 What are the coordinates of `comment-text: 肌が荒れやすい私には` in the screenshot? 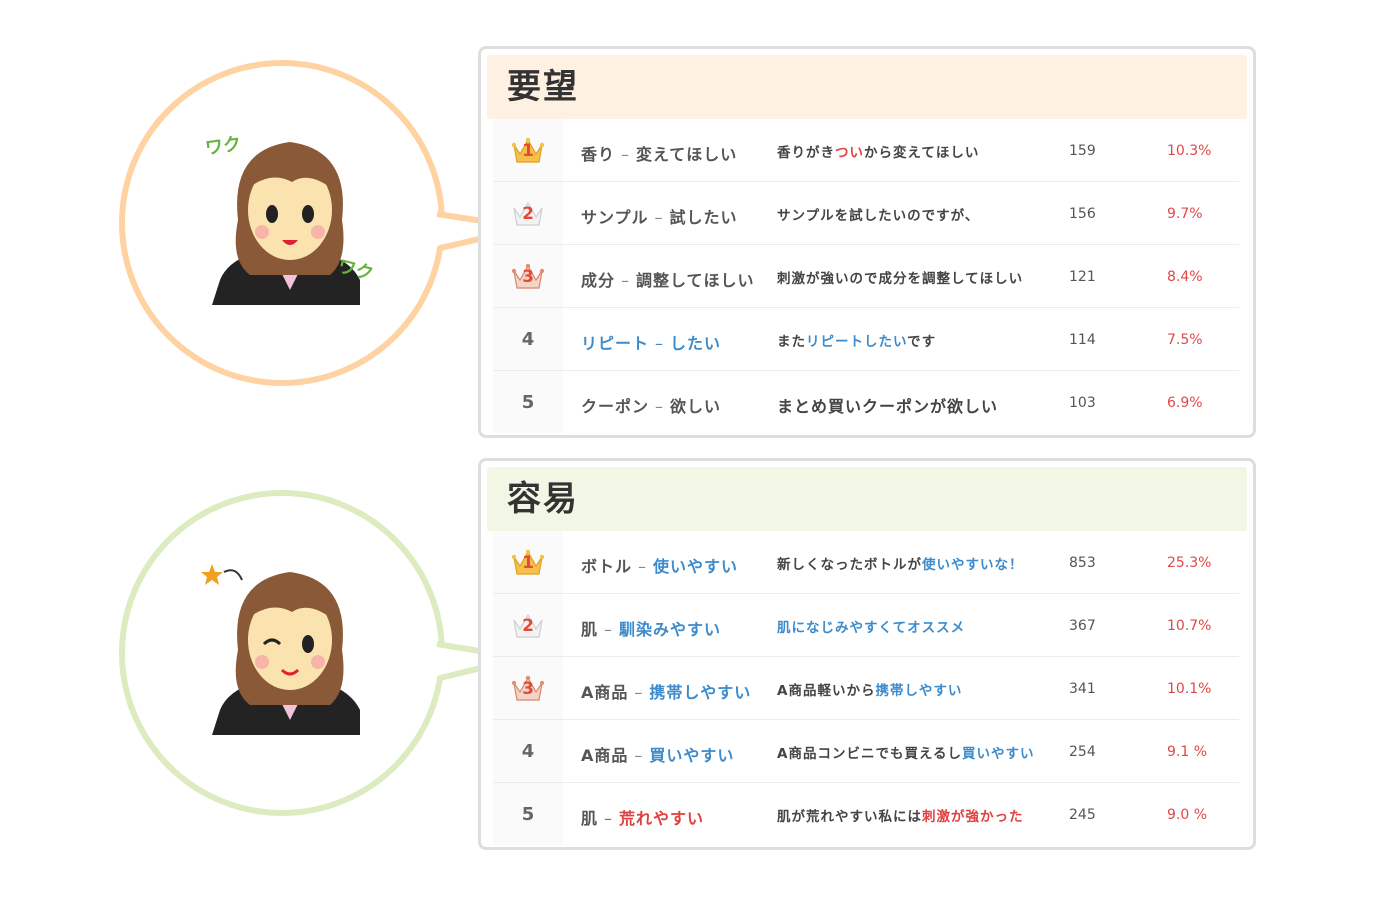 It's located at (849, 817).